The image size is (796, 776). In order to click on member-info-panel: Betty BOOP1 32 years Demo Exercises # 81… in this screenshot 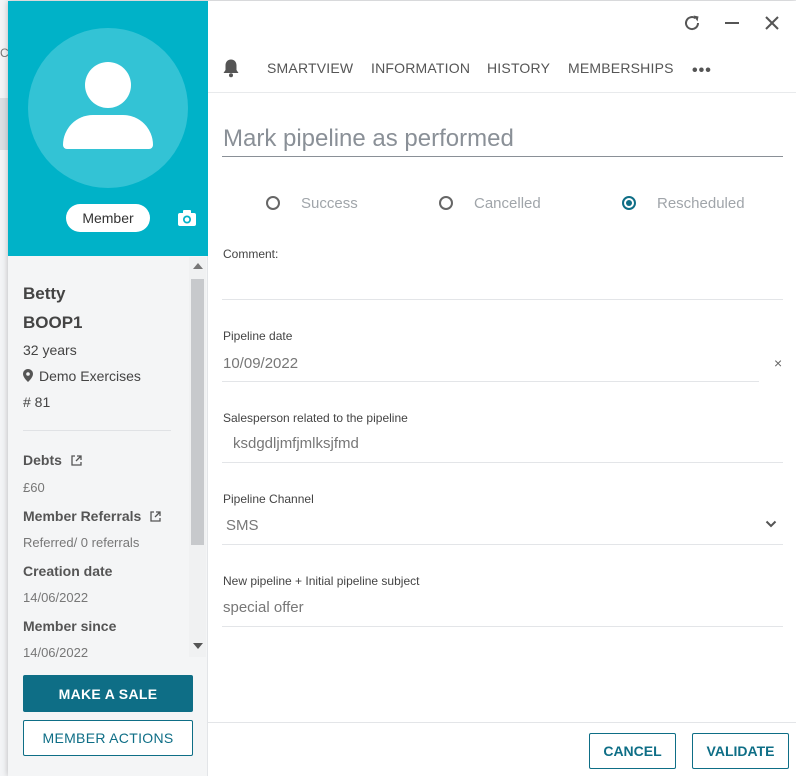, I will do `click(108, 457)`.